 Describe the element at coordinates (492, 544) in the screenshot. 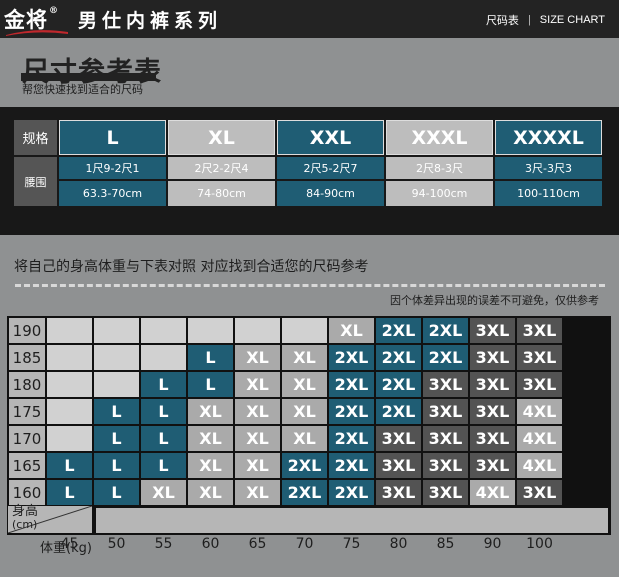

I see `weight-tick-label: 90` at that location.